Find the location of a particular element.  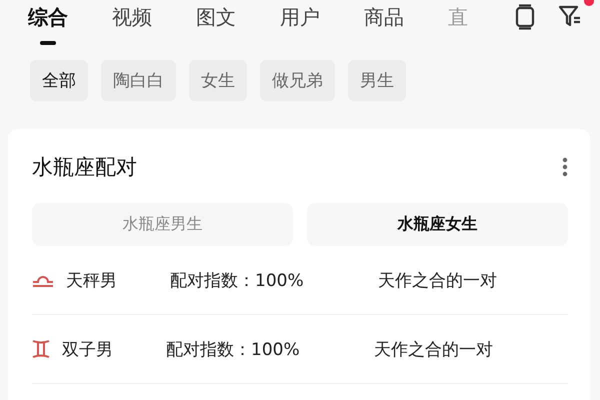

category-tab: 用户 is located at coordinates (300, 22).